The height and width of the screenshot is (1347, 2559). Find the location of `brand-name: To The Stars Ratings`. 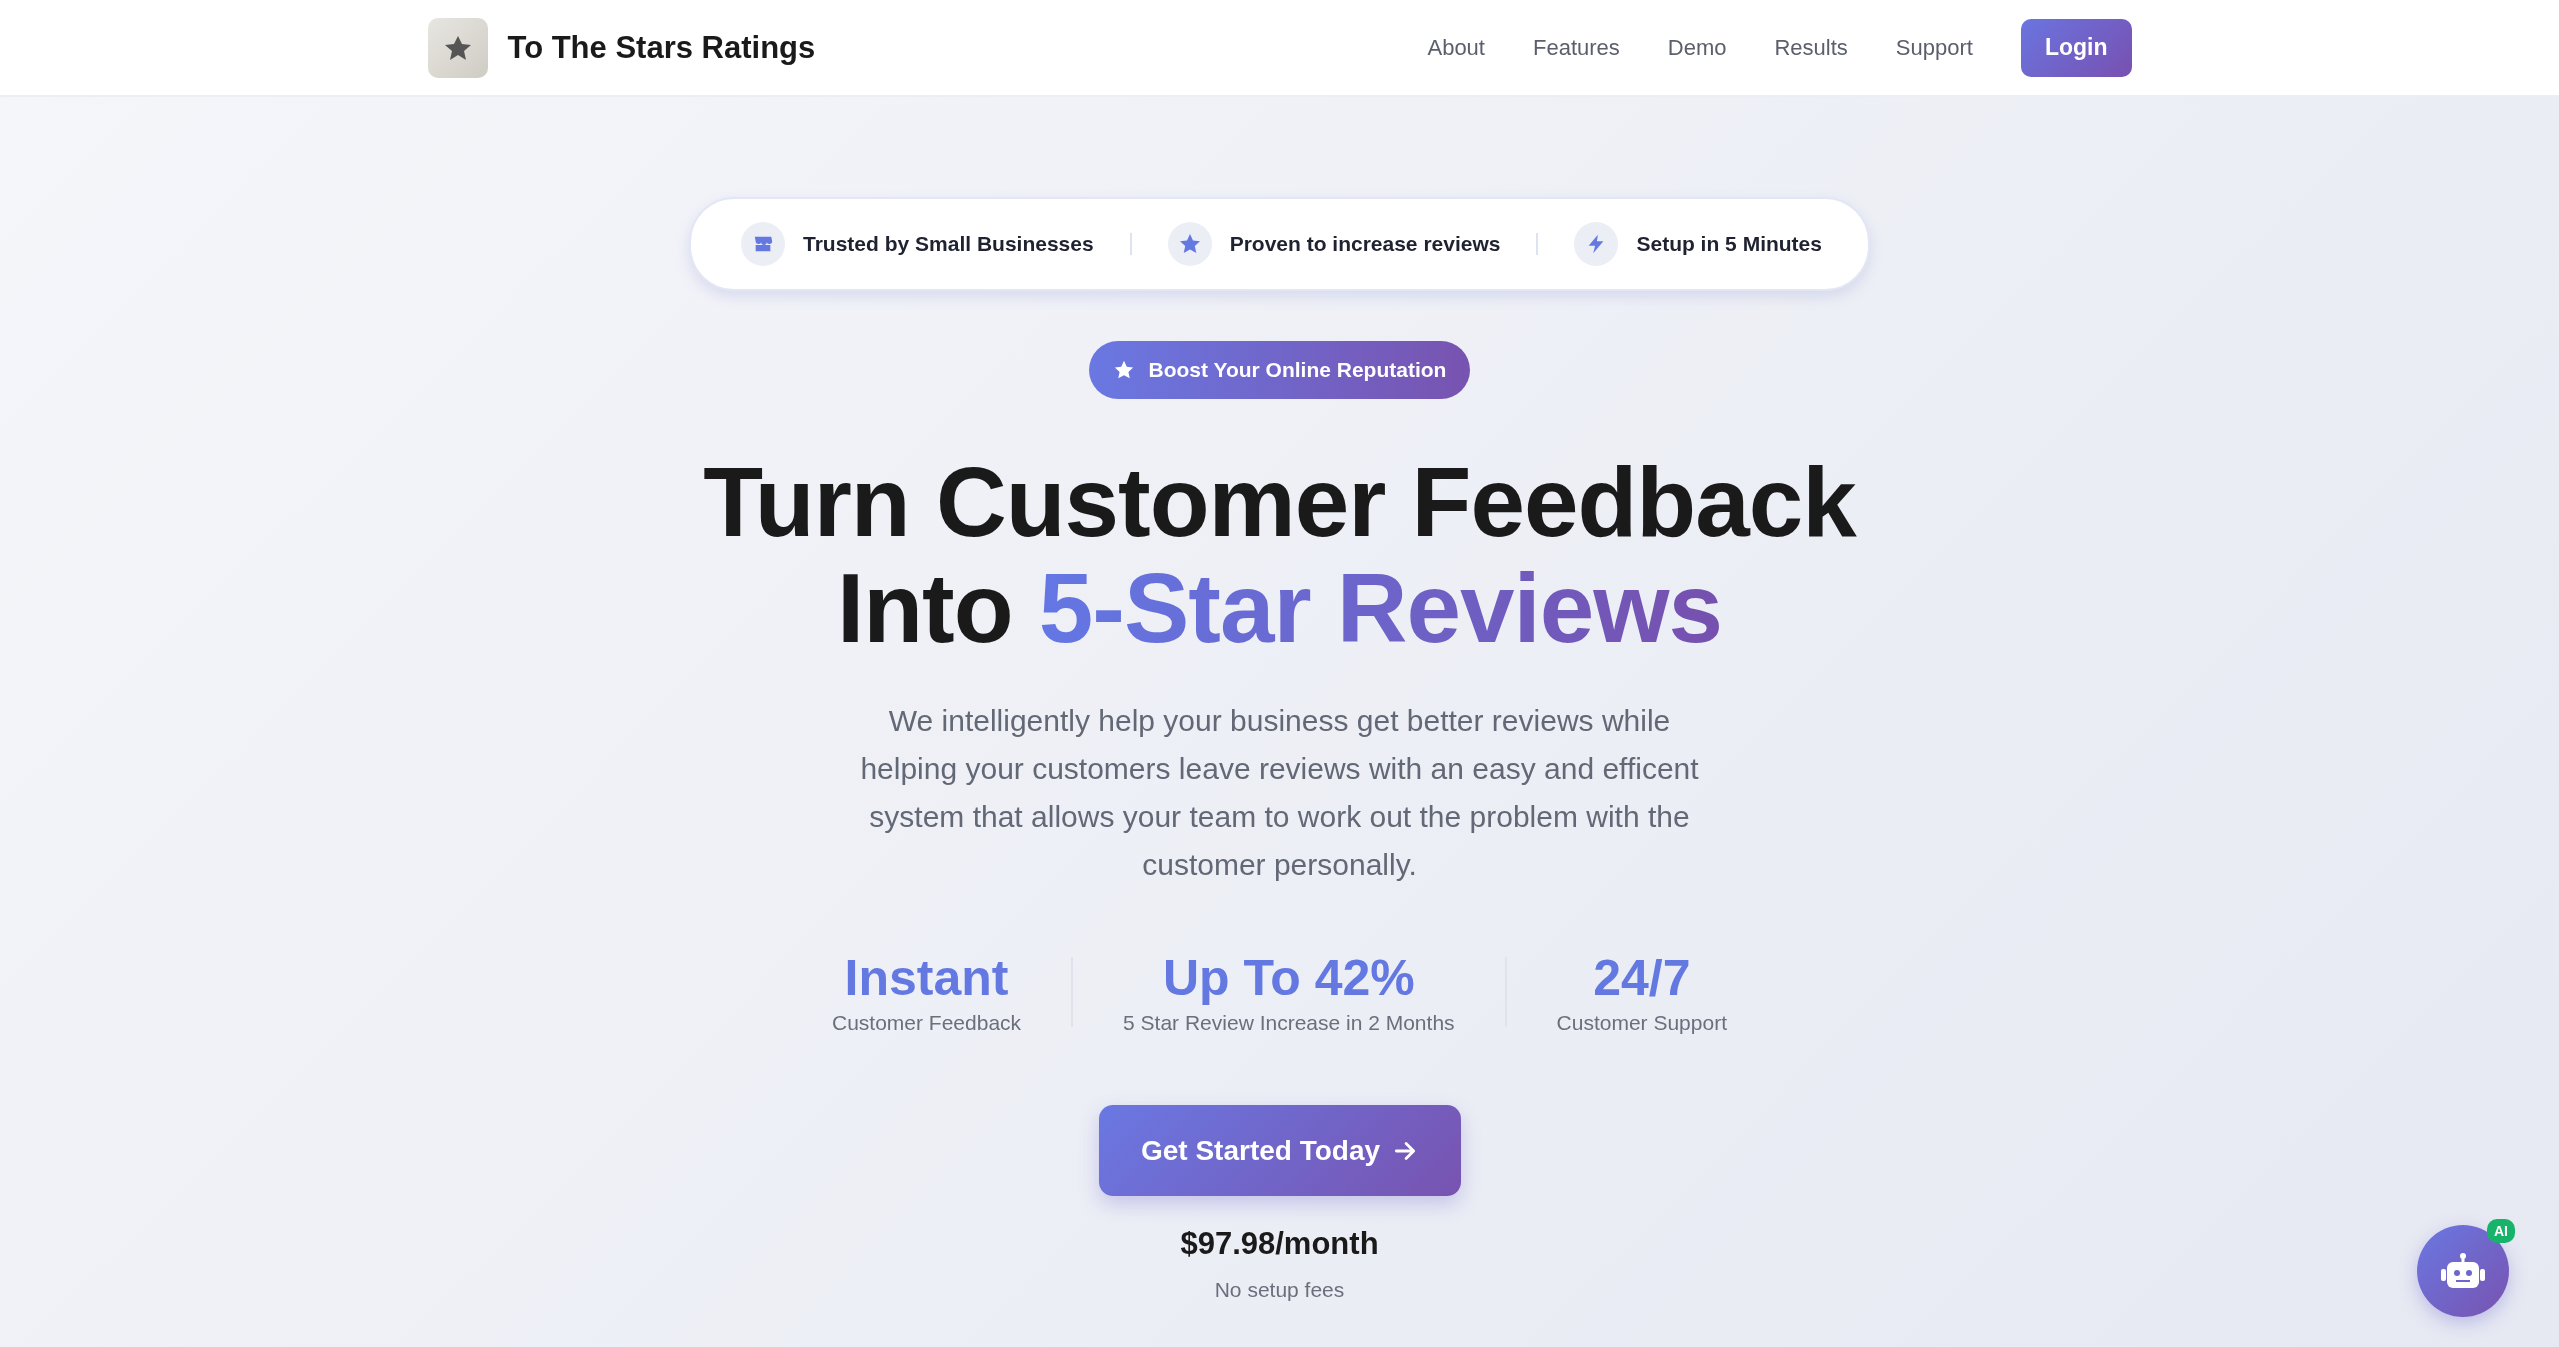

brand-name: To The Stars Ratings is located at coordinates (661, 47).